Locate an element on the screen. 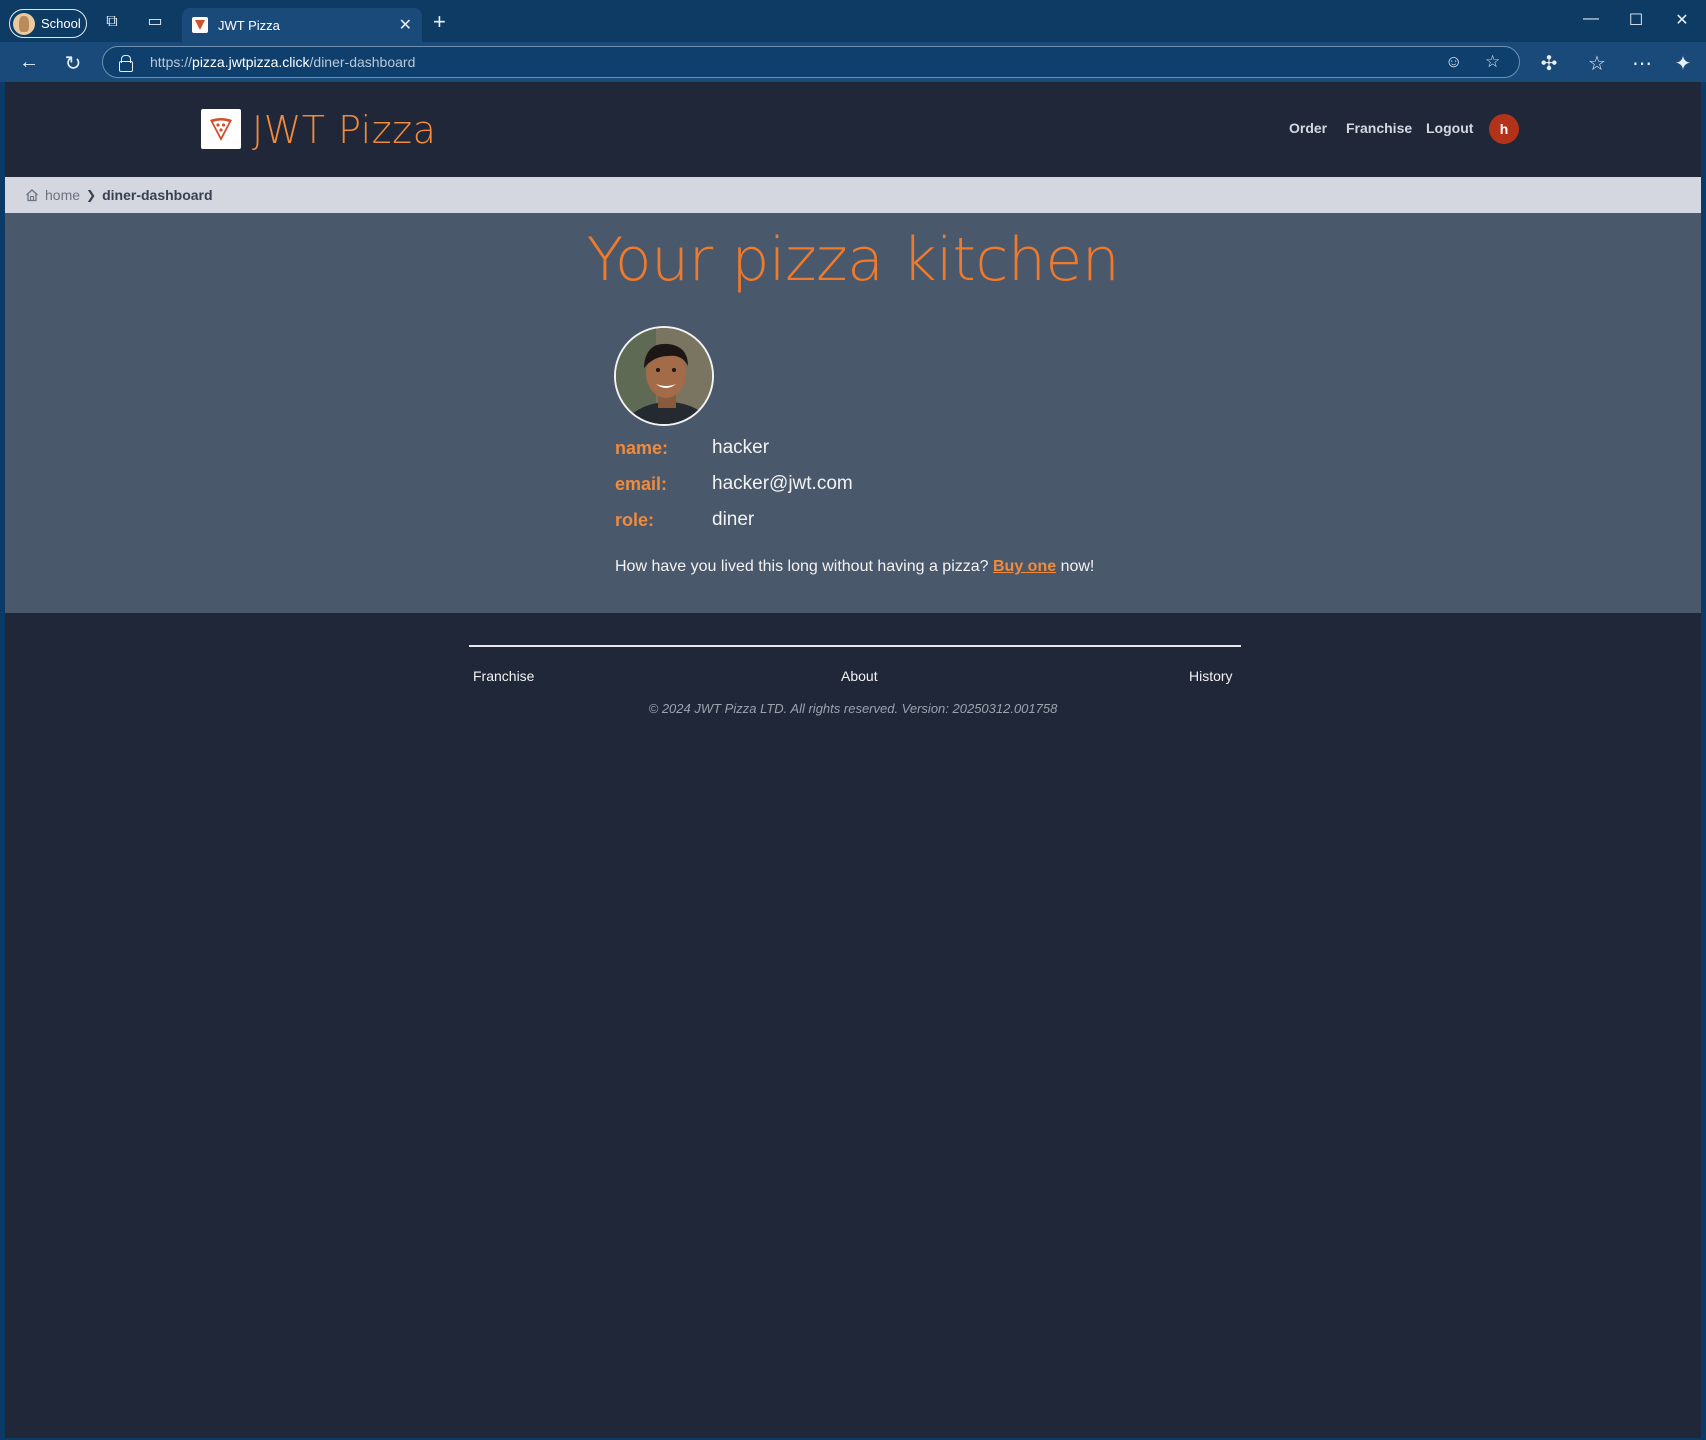 The width and height of the screenshot is (1706, 1440). lock-icon is located at coordinates (126, 63).